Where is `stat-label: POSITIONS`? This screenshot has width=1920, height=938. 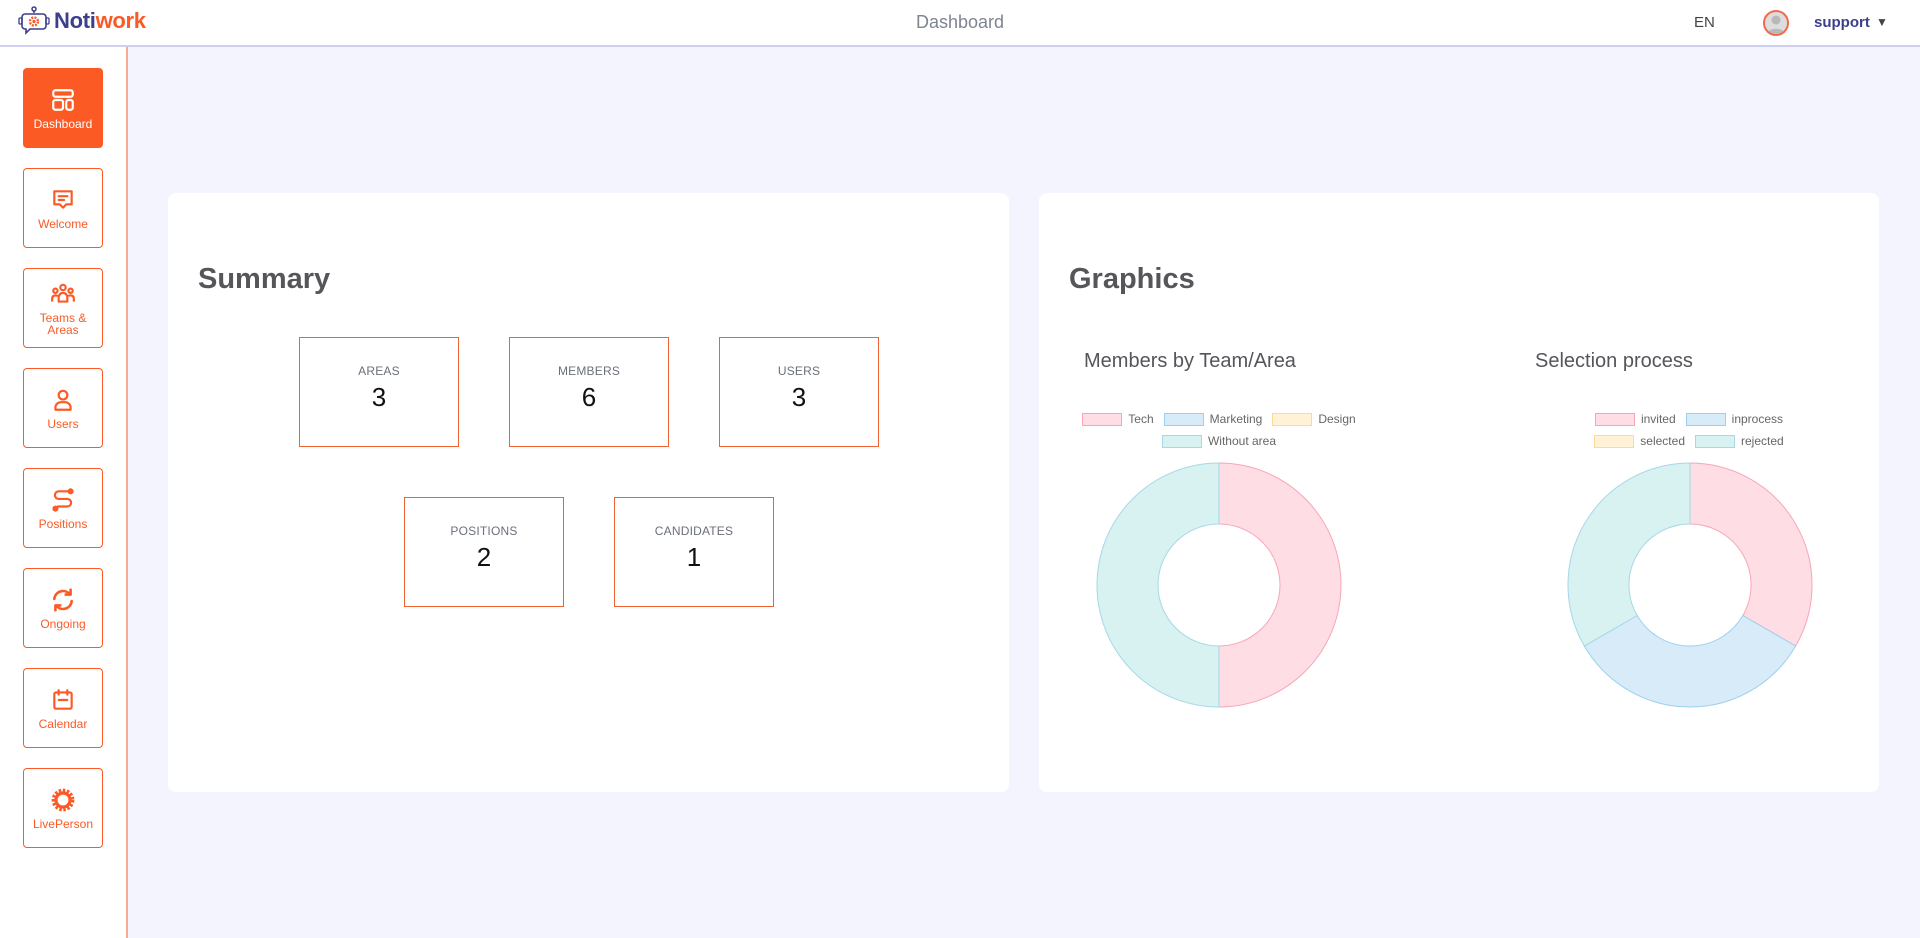 stat-label: POSITIONS is located at coordinates (484, 530).